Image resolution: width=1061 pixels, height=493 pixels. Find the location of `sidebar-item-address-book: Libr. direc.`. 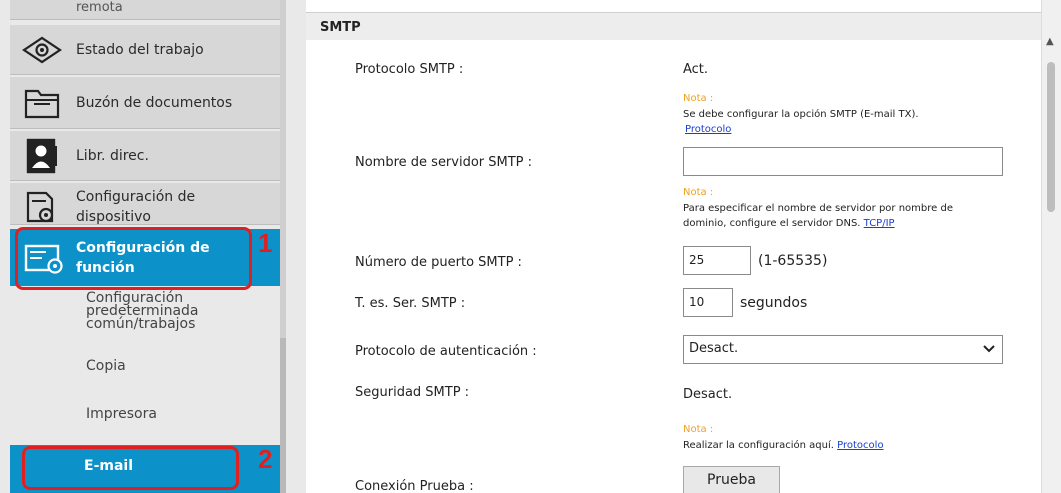

sidebar-item-address-book: Libr. direc. is located at coordinates (145, 156).